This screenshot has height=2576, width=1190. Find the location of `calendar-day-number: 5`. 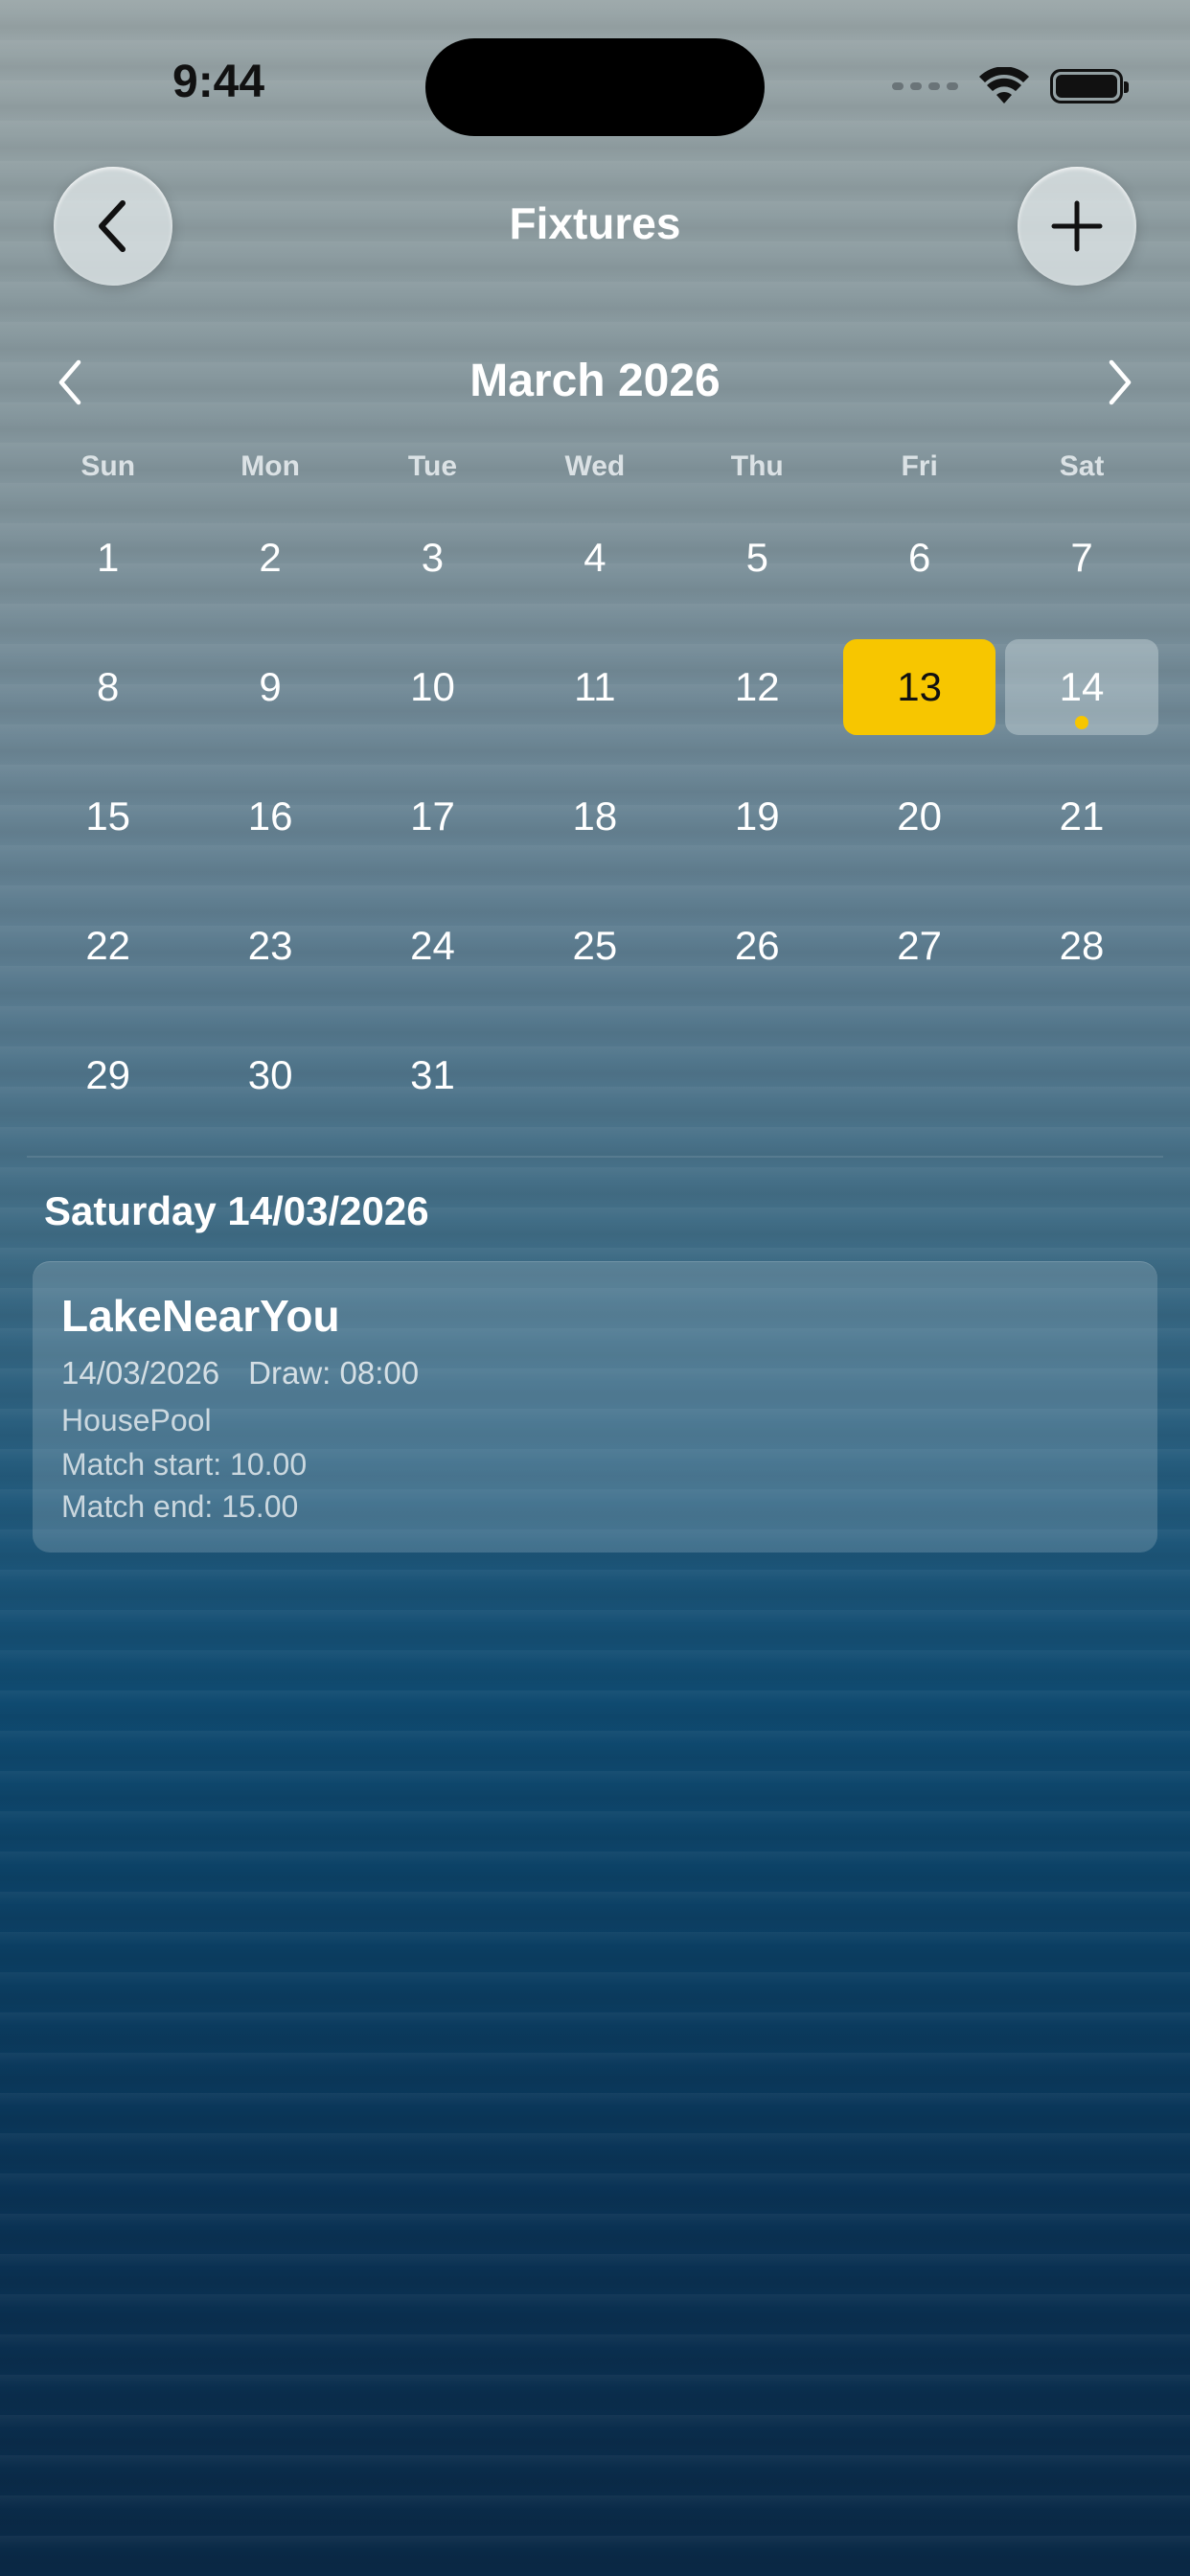

calendar-day-number: 5 is located at coordinates (757, 557).